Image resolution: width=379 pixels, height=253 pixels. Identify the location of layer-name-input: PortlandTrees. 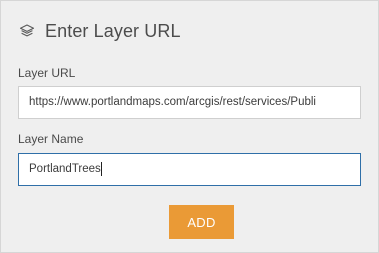
(189, 169).